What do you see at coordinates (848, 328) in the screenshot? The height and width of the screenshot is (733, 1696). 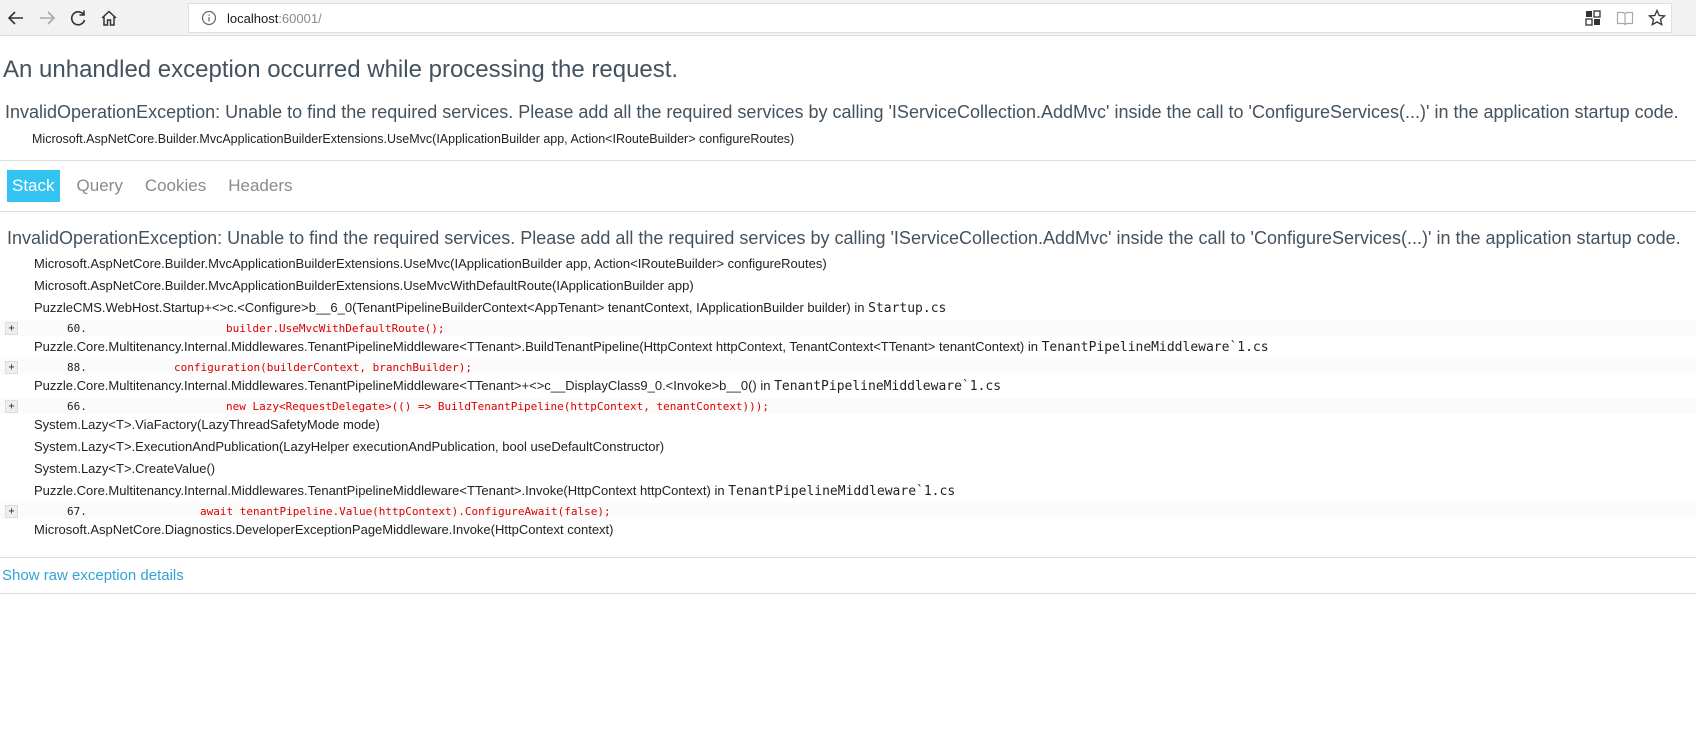 I see `source-line: + 60. builder.UseMvcWithDefaultRoute();` at bounding box center [848, 328].